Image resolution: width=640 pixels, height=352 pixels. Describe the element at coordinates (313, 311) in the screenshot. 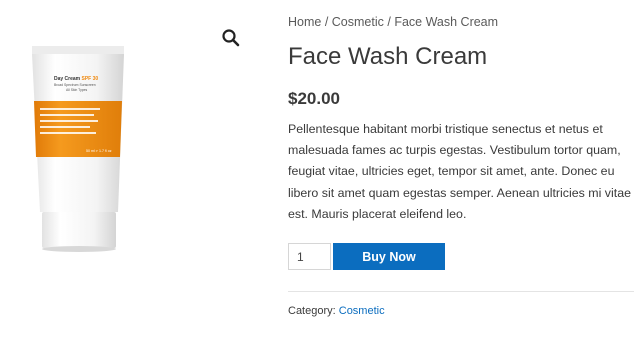

I see `category-label: Category:` at that location.